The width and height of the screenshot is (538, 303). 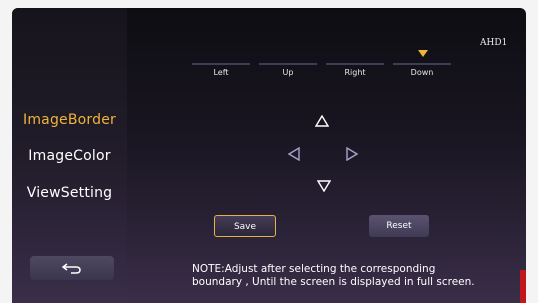 I want to click on tab-down: Down, so click(x=422, y=73).